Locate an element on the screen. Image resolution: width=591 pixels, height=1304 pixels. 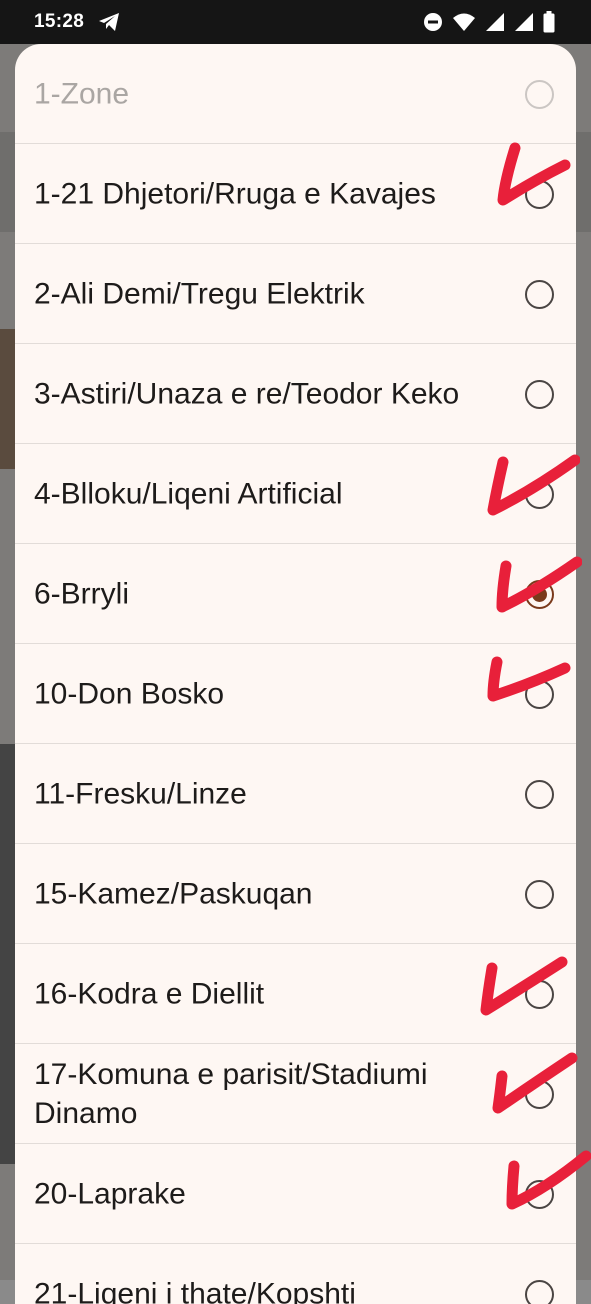
option-row: 21-Liqeni i thate/Kopshti is located at coordinates (295, 1274).